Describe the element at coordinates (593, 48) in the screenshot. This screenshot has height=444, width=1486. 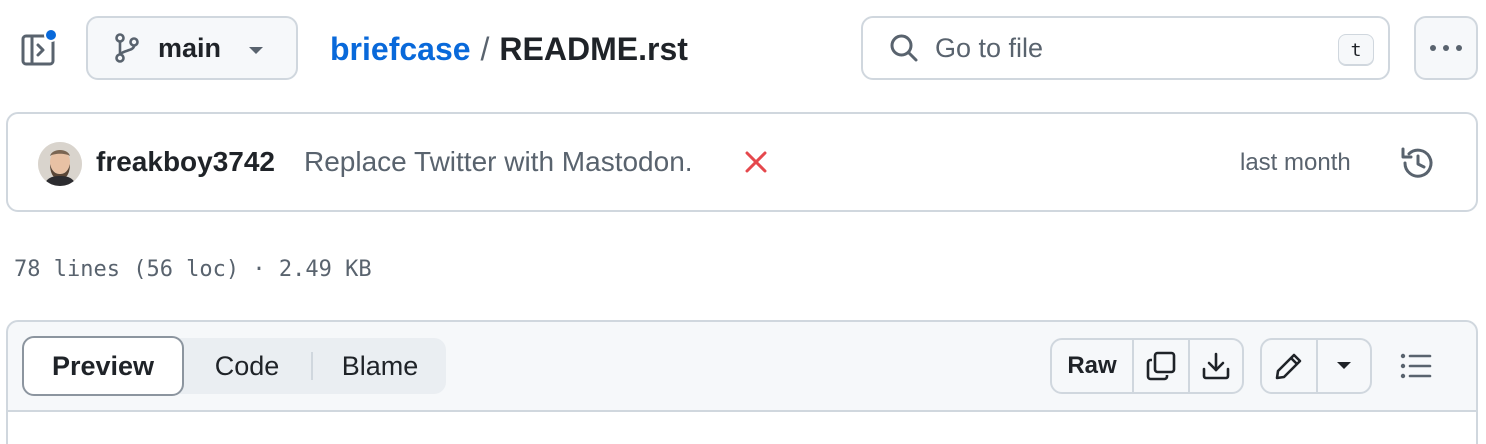
I see `breadcrumb-file-name: README.rst` at that location.